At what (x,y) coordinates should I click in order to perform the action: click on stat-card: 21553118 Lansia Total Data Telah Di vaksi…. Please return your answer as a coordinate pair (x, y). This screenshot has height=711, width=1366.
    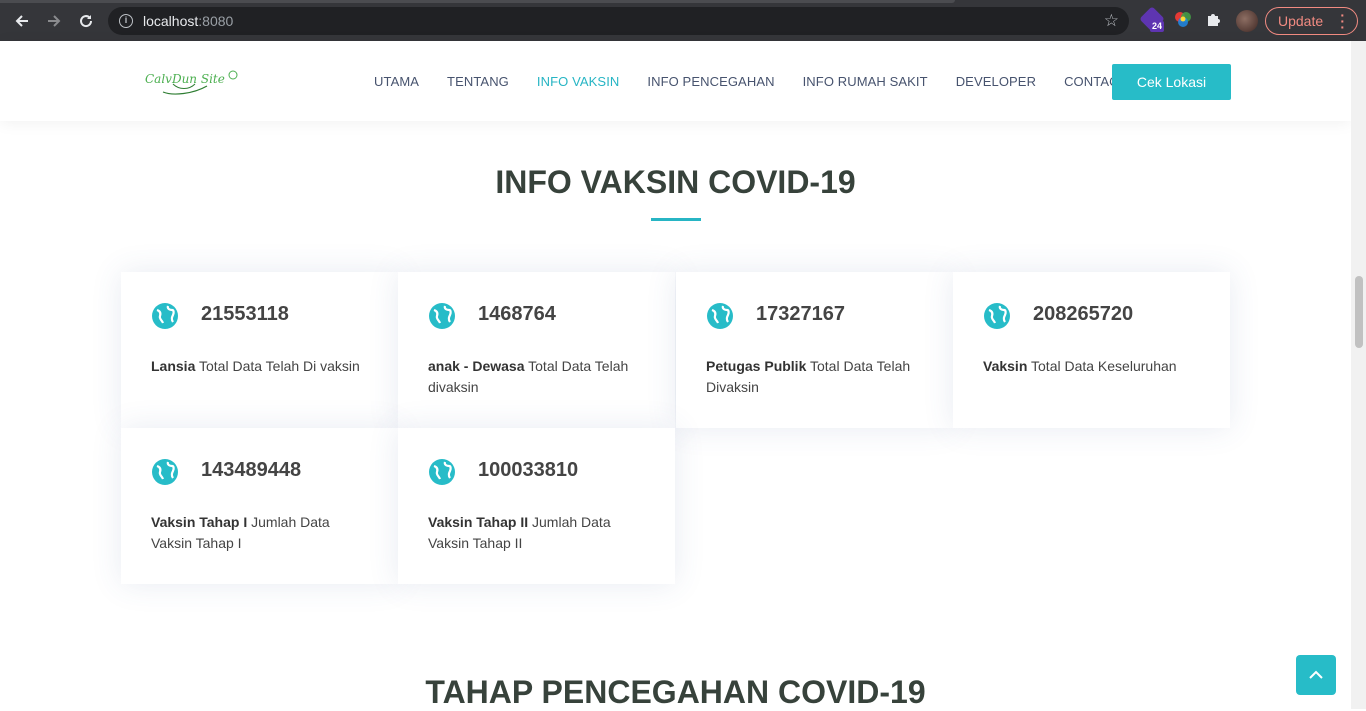
    Looking at the image, I should click on (259, 350).